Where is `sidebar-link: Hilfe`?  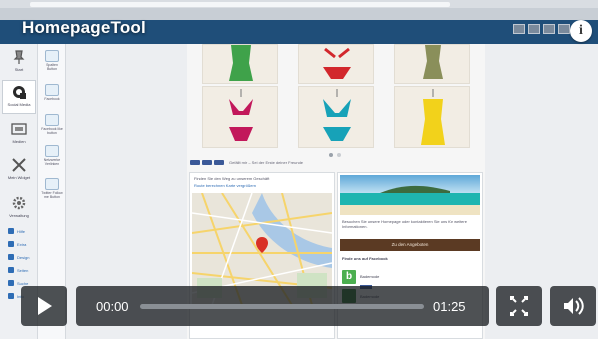
sidebar-link: Hilfe is located at coordinates (16, 231).